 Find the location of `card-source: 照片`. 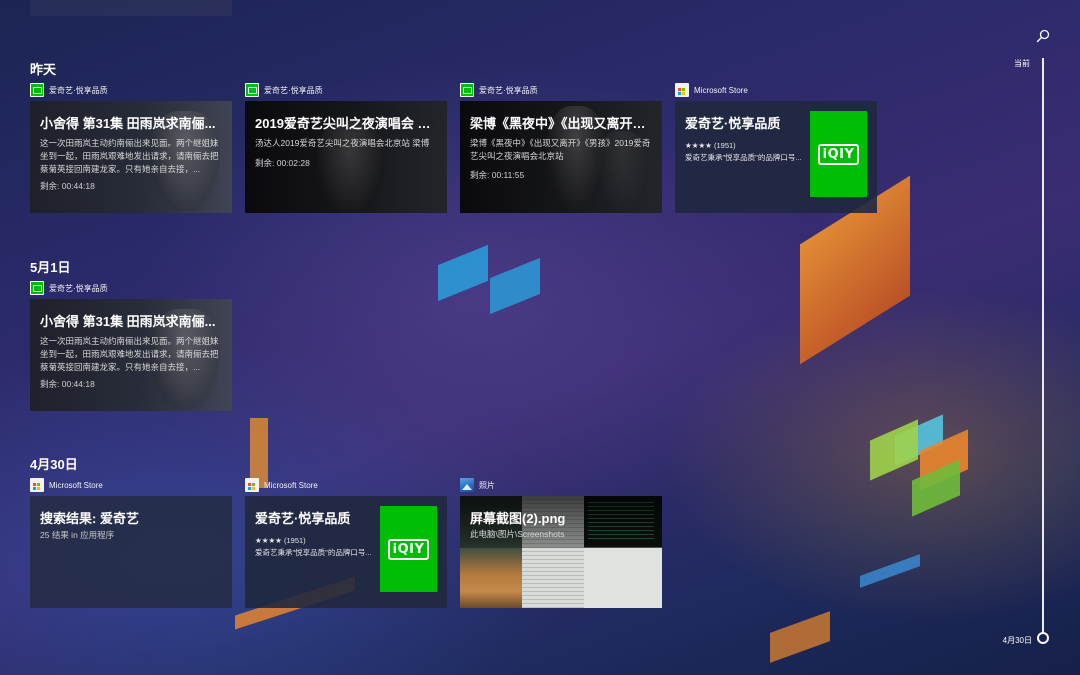

card-source: 照片 is located at coordinates (477, 485).